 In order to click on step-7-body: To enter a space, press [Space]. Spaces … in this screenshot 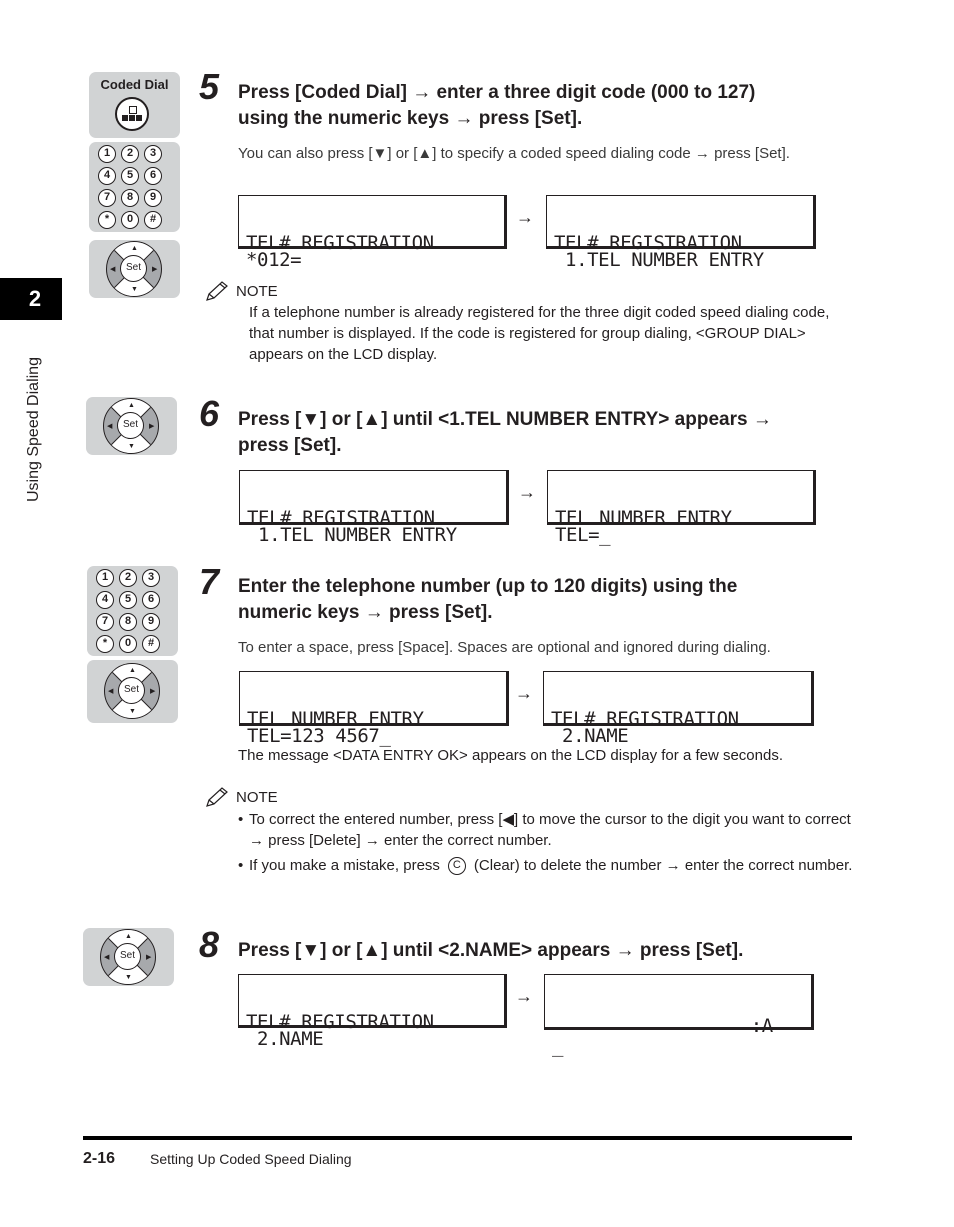, I will do `click(504, 647)`.